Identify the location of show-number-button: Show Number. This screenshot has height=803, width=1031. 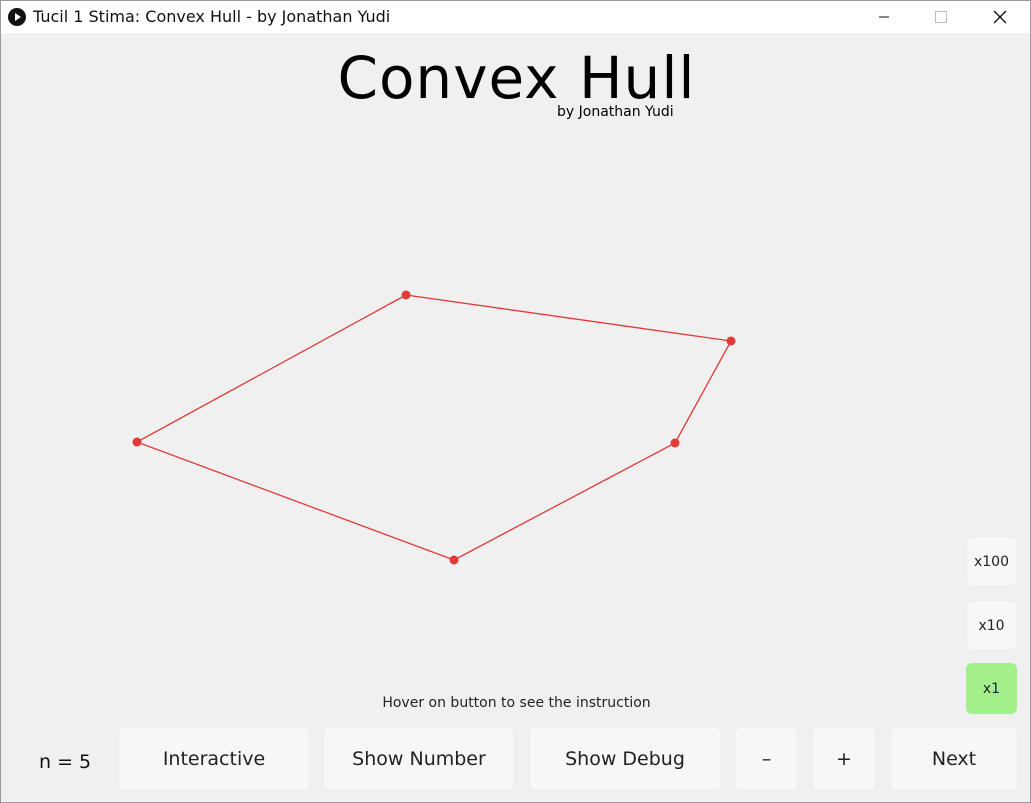
(419, 759).